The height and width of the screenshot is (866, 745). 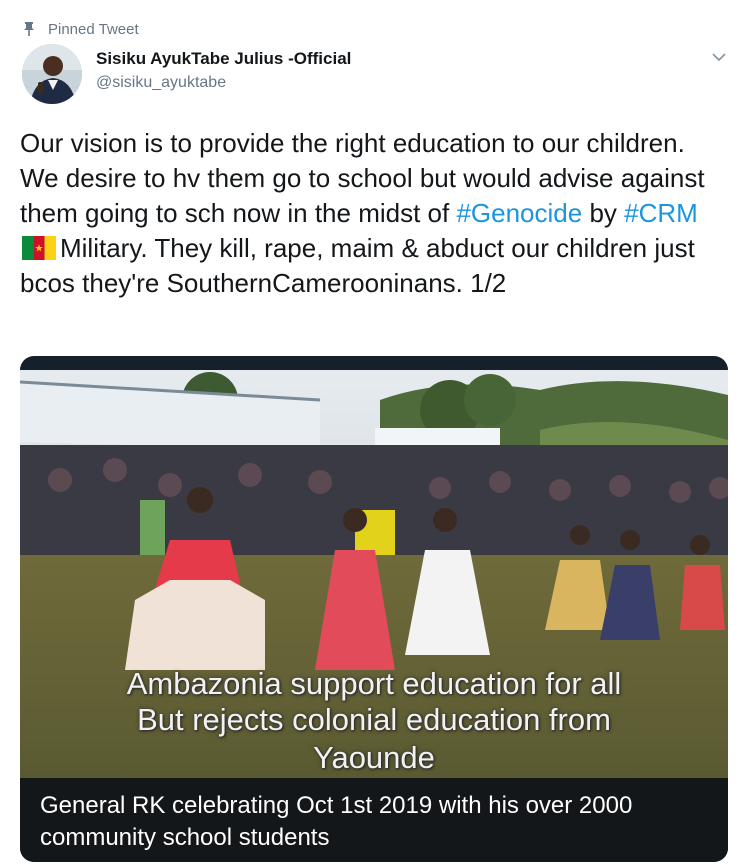 I want to click on hashtag-crm-link: #CRM, so click(x=661, y=213).